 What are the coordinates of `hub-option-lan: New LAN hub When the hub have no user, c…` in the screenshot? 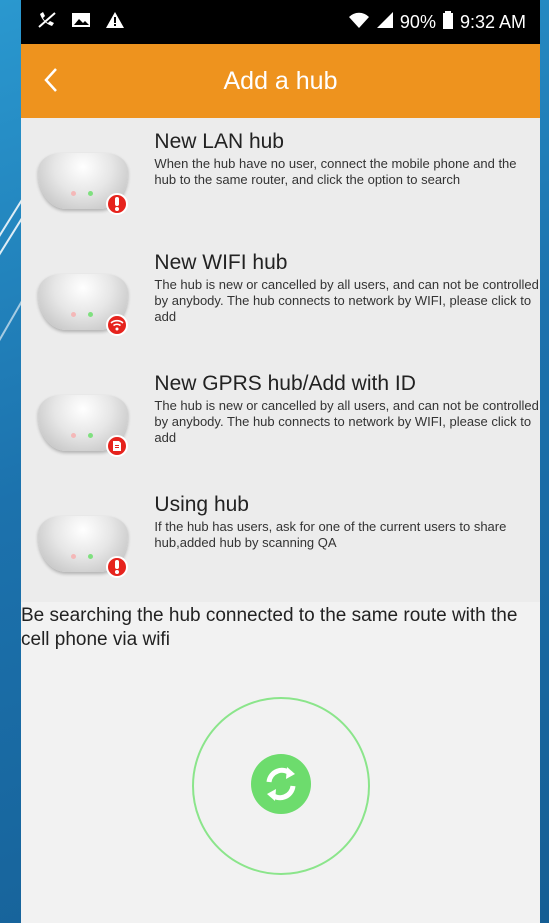 It's located at (280, 178).